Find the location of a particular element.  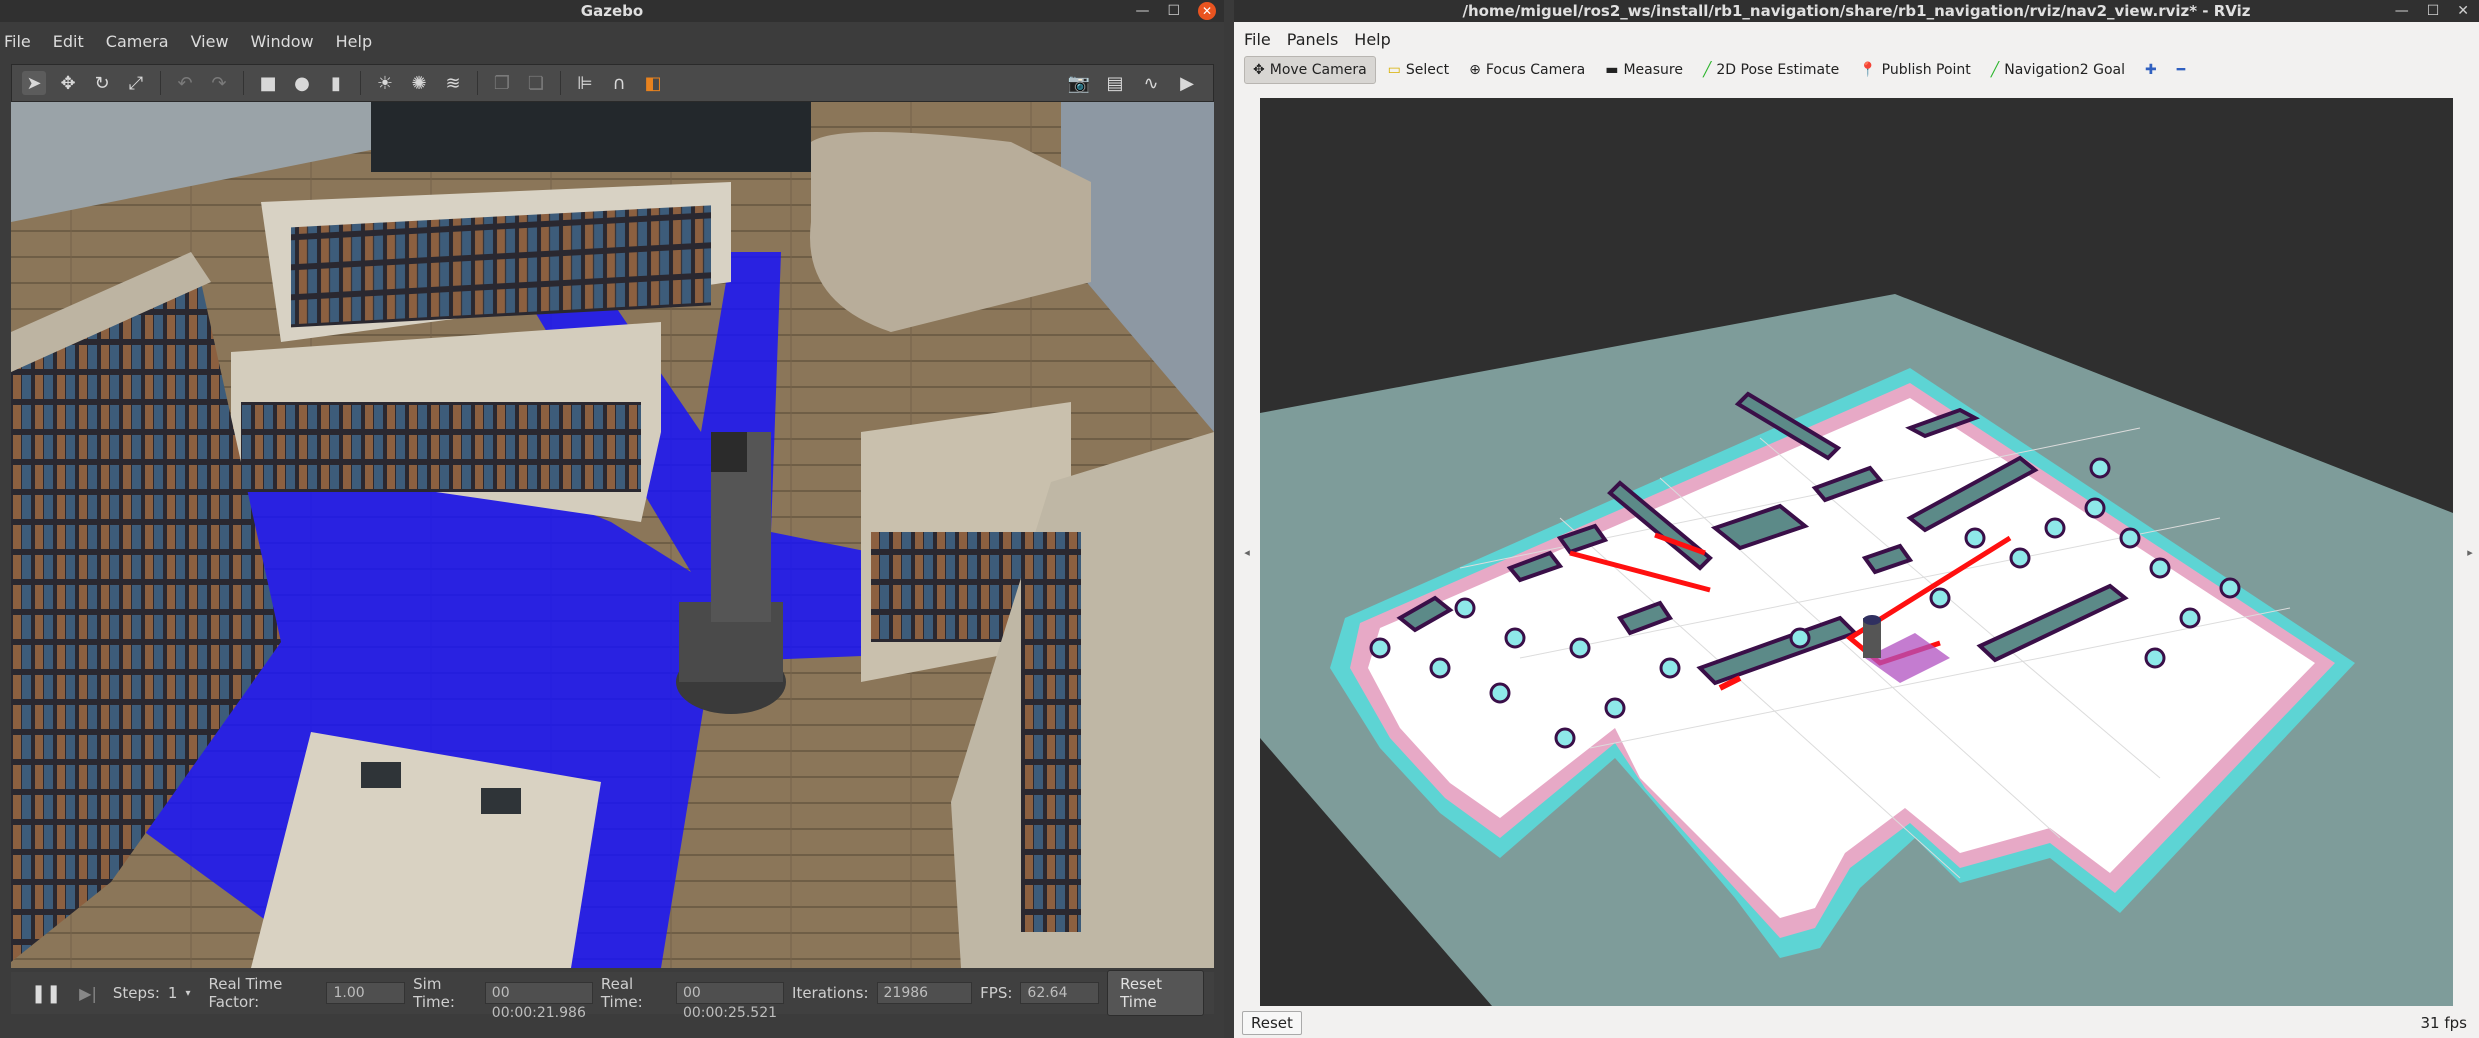

undo-icon: ↶ is located at coordinates (185, 83).